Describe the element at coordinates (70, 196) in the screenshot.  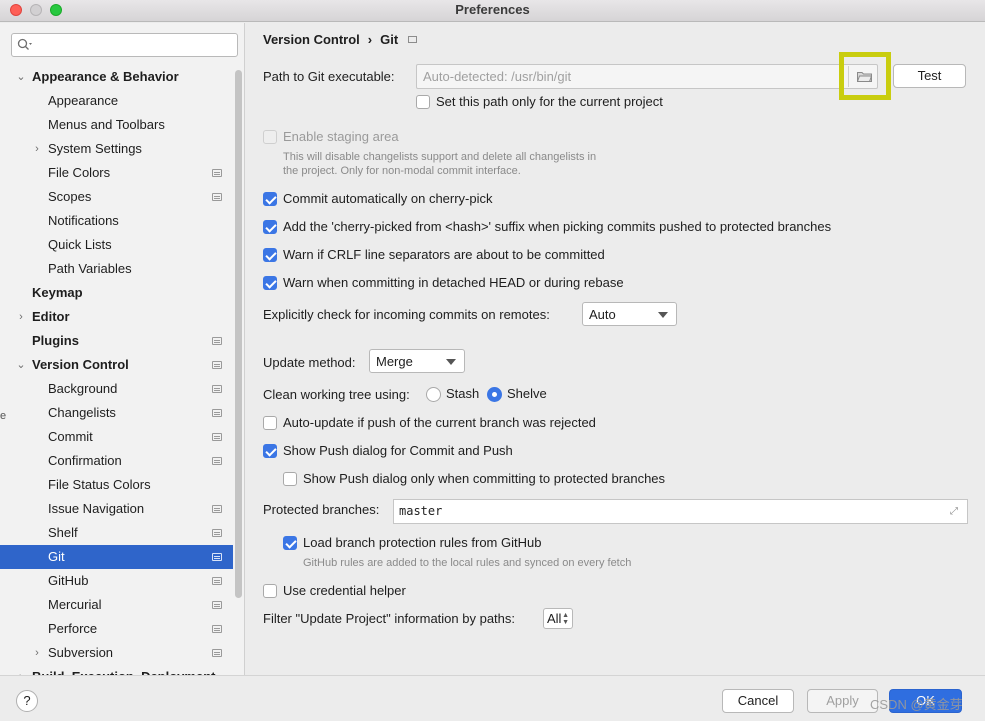
I see `sidebar-item-label: Scopes` at that location.